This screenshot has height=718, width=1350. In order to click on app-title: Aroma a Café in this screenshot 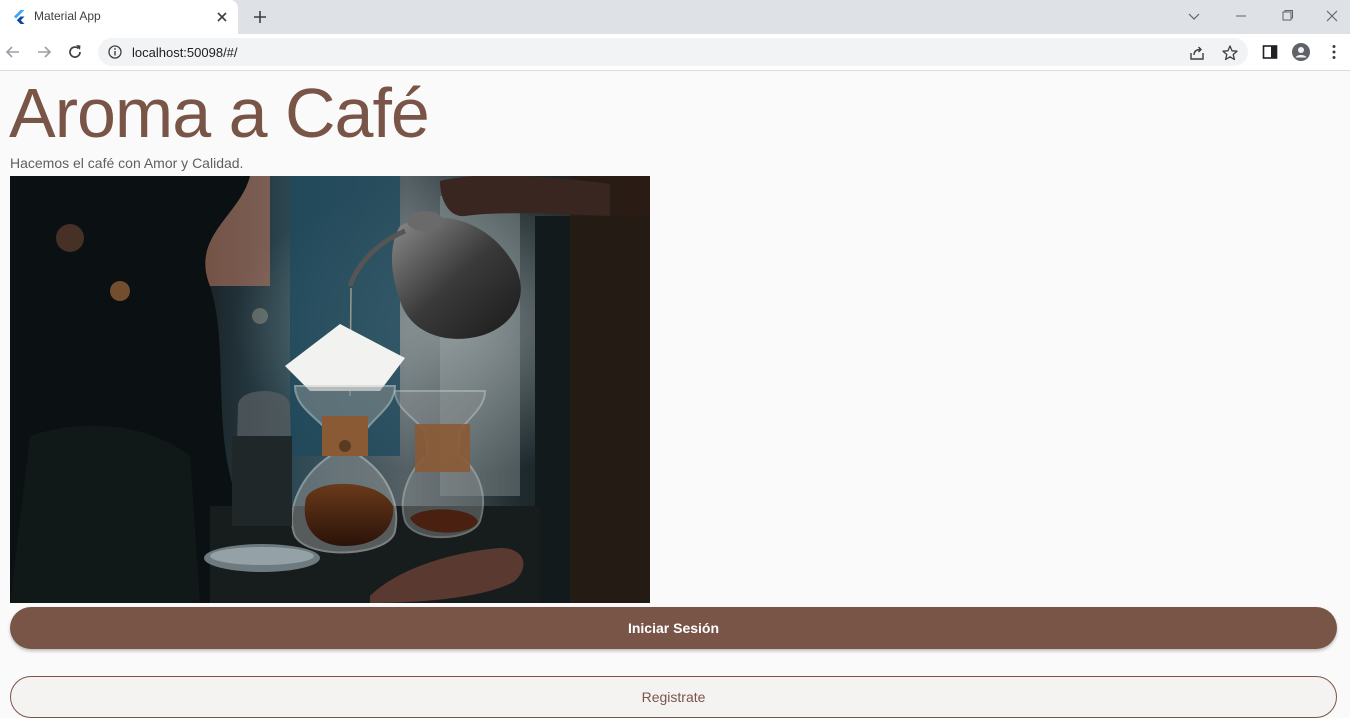, I will do `click(219, 113)`.